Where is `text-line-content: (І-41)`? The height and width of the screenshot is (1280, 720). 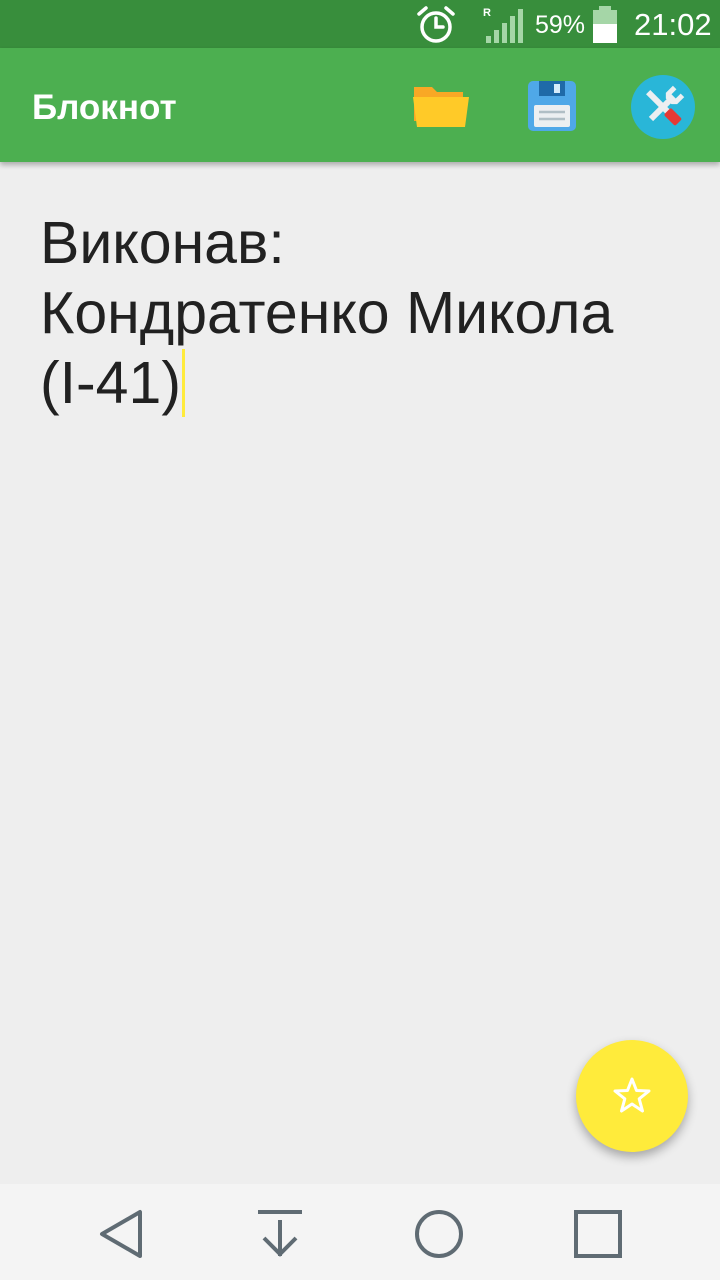
text-line-content: (І-41) is located at coordinates (110, 383).